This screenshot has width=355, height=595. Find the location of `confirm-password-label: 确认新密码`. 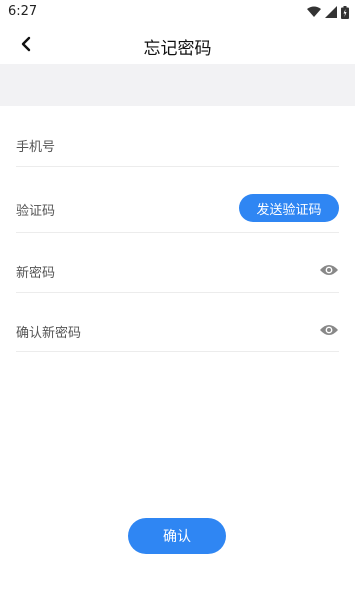

confirm-password-label: 确认新密码 is located at coordinates (49, 333).